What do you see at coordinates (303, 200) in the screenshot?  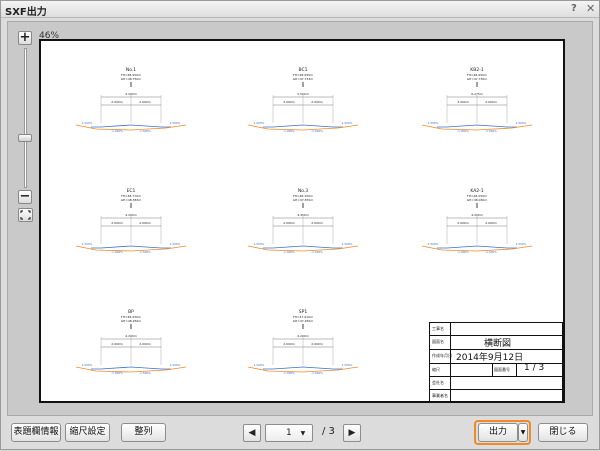 I see `section-info-gh: GH=47.870m` at bounding box center [303, 200].